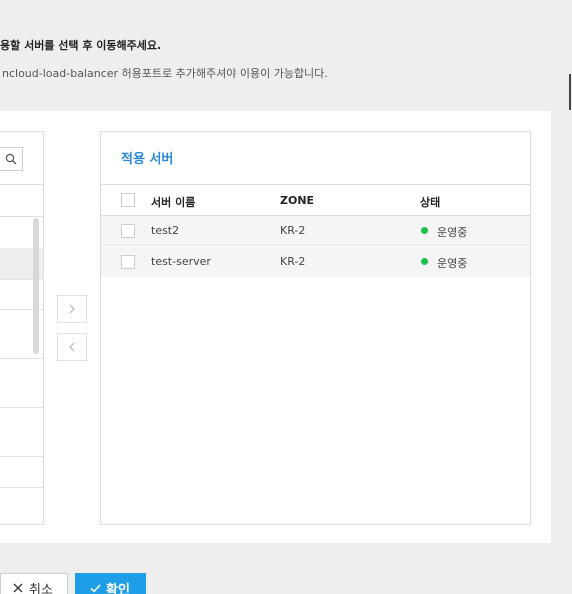 The height and width of the screenshot is (594, 572). Describe the element at coordinates (165, 230) in the screenshot. I see `server-name: test2` at that location.